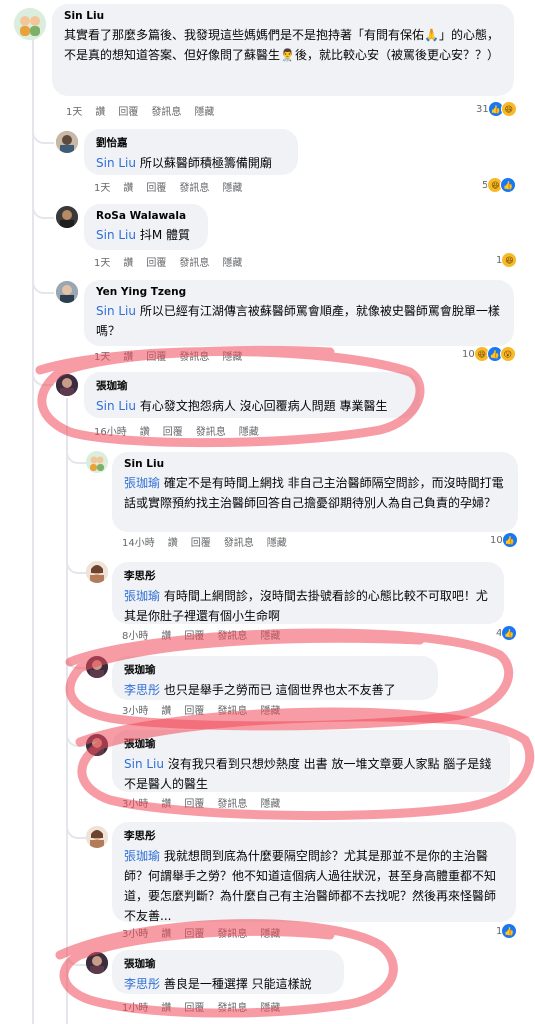  What do you see at coordinates (468, 354) in the screenshot?
I see `reaction-count: 10` at bounding box center [468, 354].